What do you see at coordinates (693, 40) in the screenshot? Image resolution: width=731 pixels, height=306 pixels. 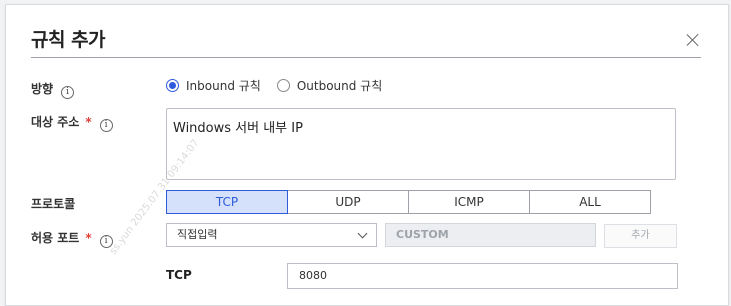 I see `close-icon` at bounding box center [693, 40].